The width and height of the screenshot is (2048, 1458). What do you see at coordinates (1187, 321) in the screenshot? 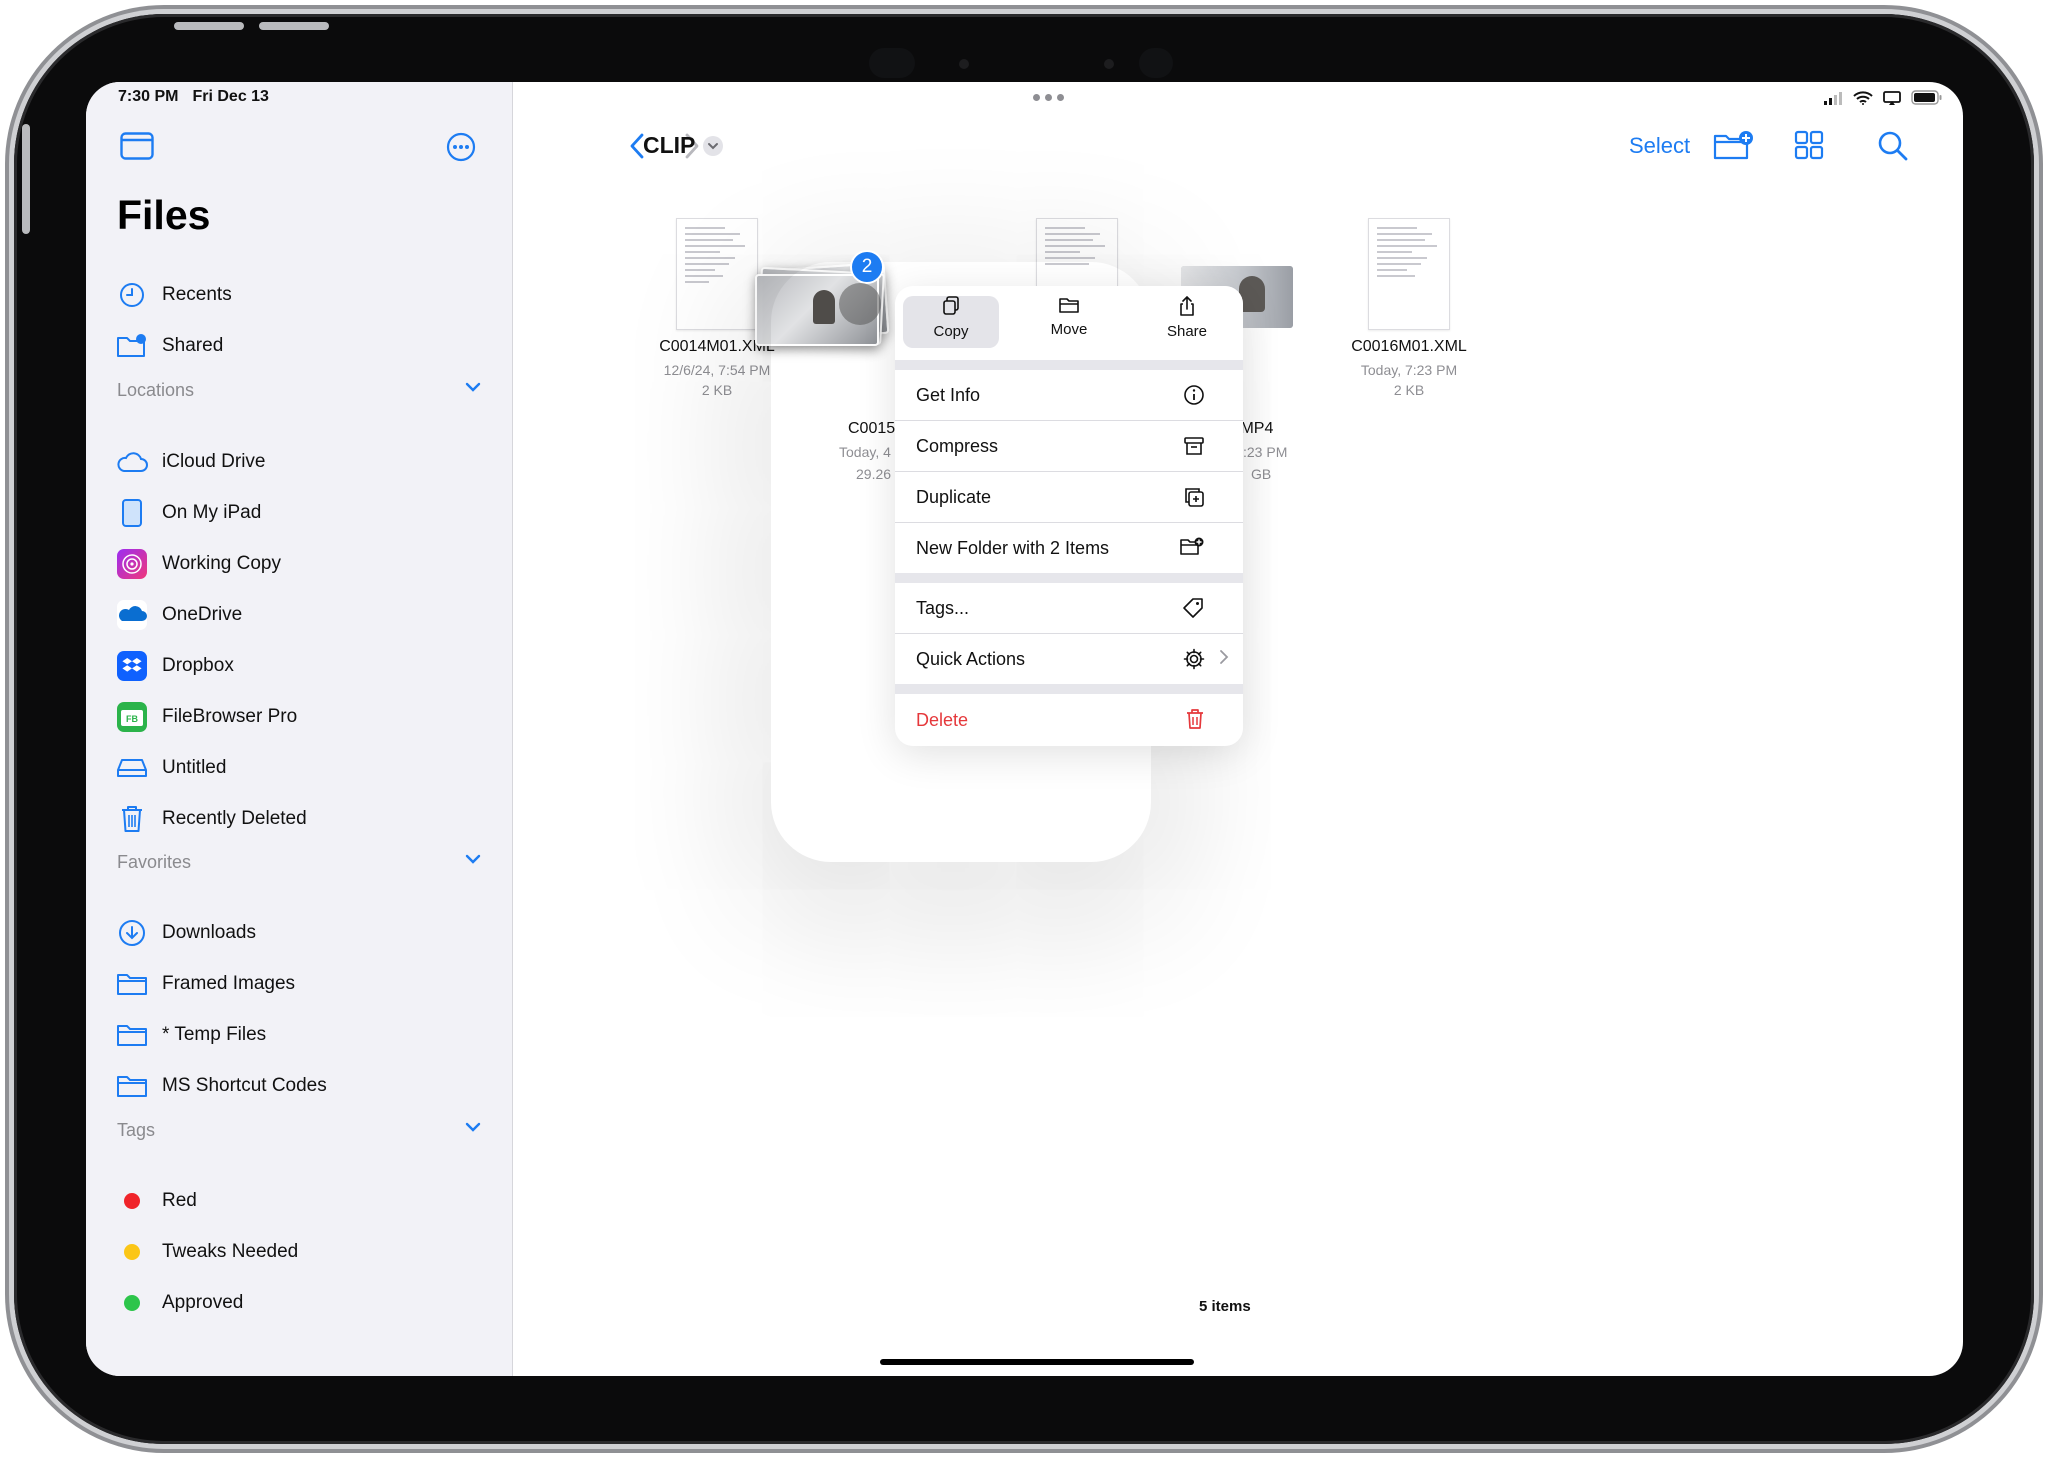
I see `share-button: Share` at bounding box center [1187, 321].